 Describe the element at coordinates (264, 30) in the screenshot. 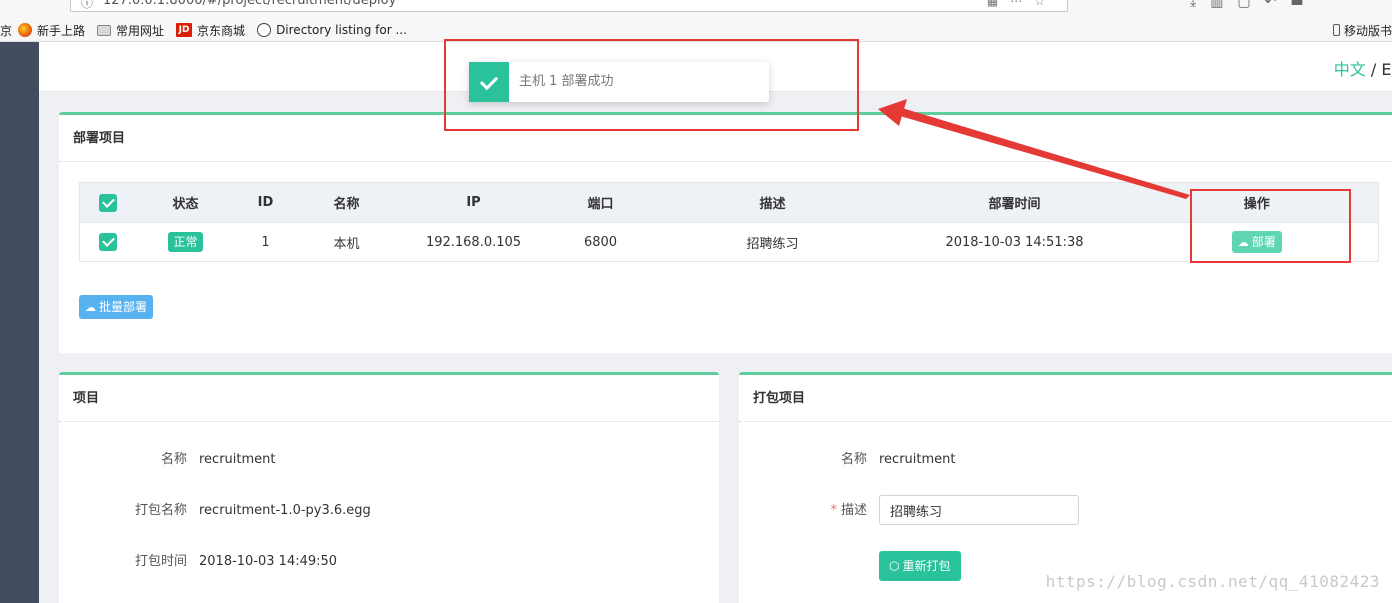

I see `globe-icon` at that location.